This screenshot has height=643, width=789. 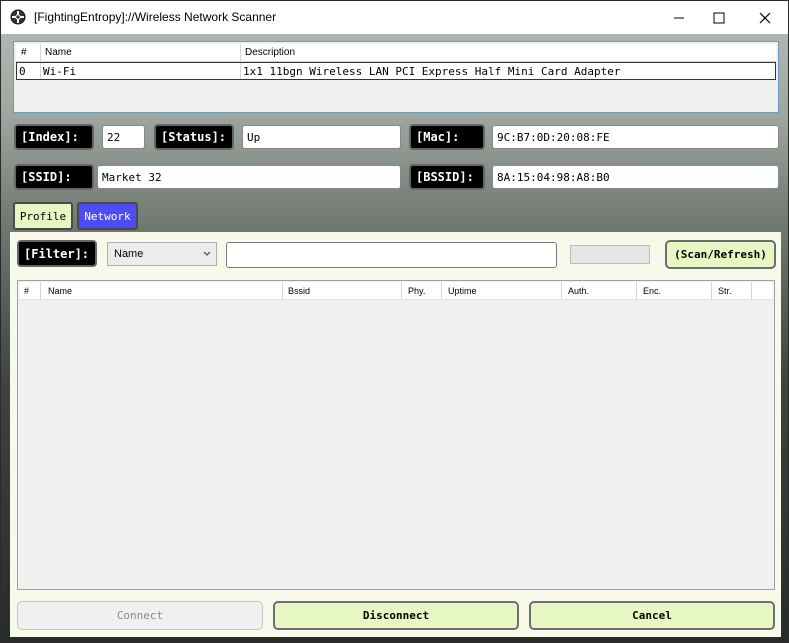 I want to click on mac-label: [Mac]:, so click(x=447, y=137).